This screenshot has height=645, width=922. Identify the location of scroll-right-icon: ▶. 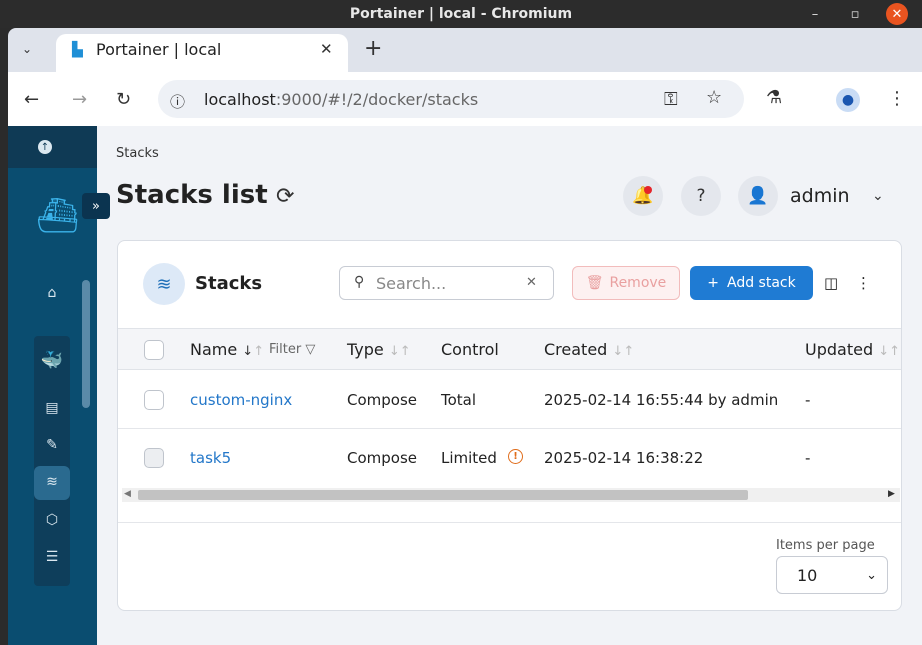
(891, 494).